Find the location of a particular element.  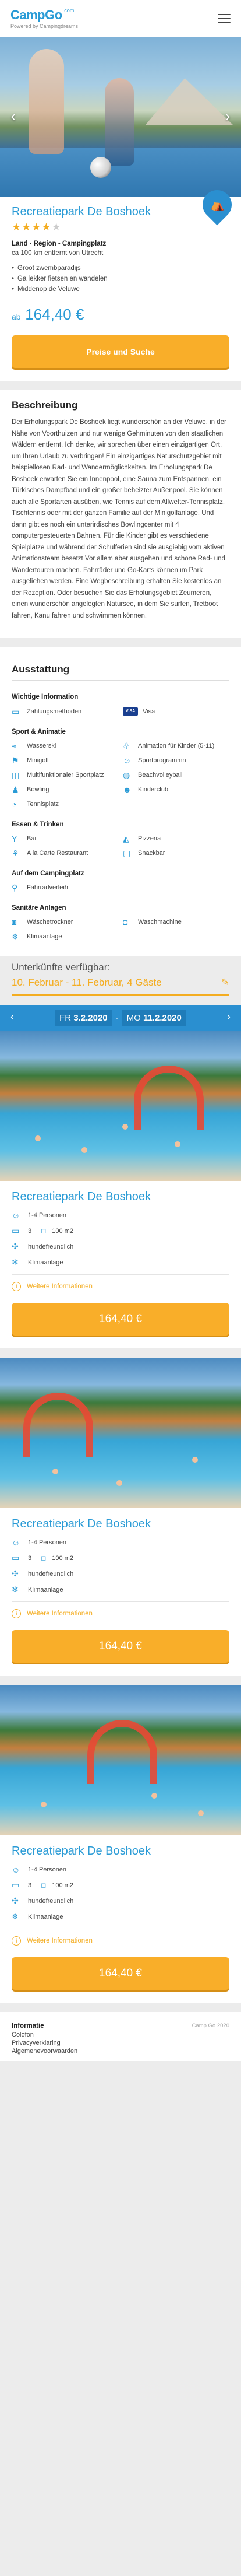

amenity-group-title: Essen & Trinken is located at coordinates (38, 824).